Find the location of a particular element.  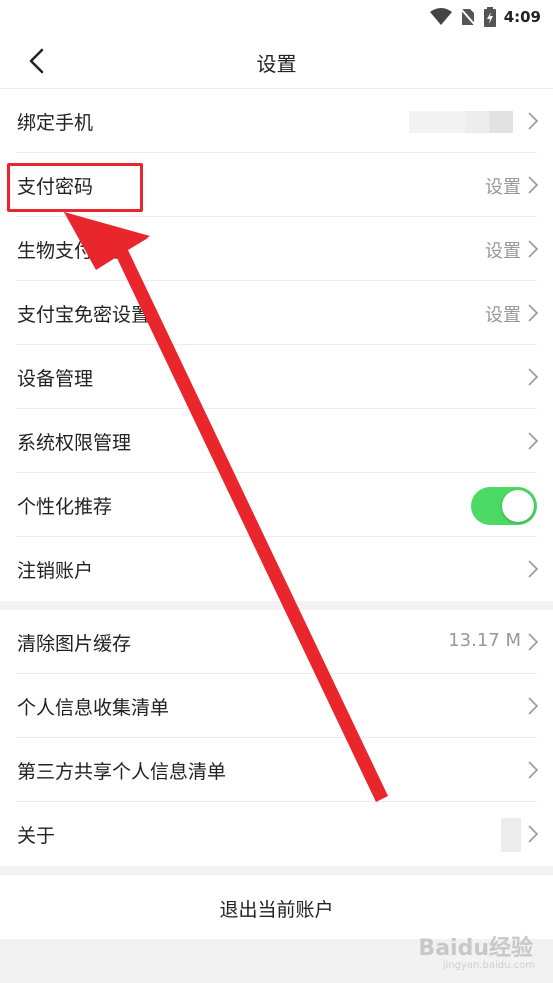

row-personalized-recommendation: 个性化推荐 is located at coordinates (276, 505).